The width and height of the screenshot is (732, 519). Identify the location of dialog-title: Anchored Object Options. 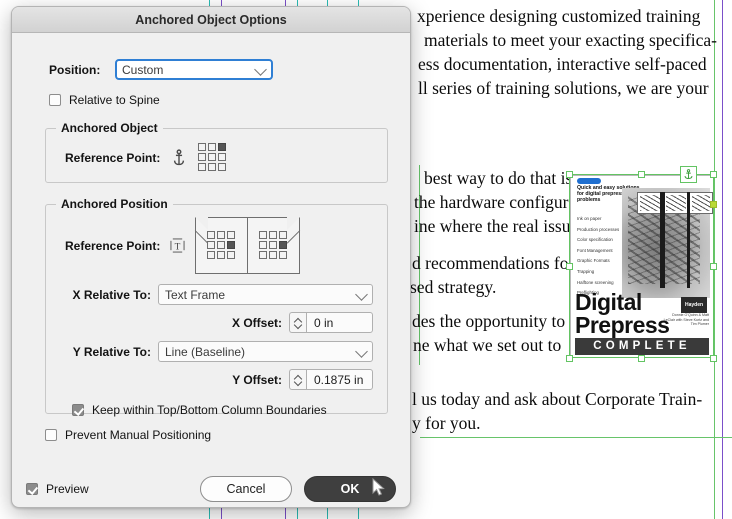
(211, 19).